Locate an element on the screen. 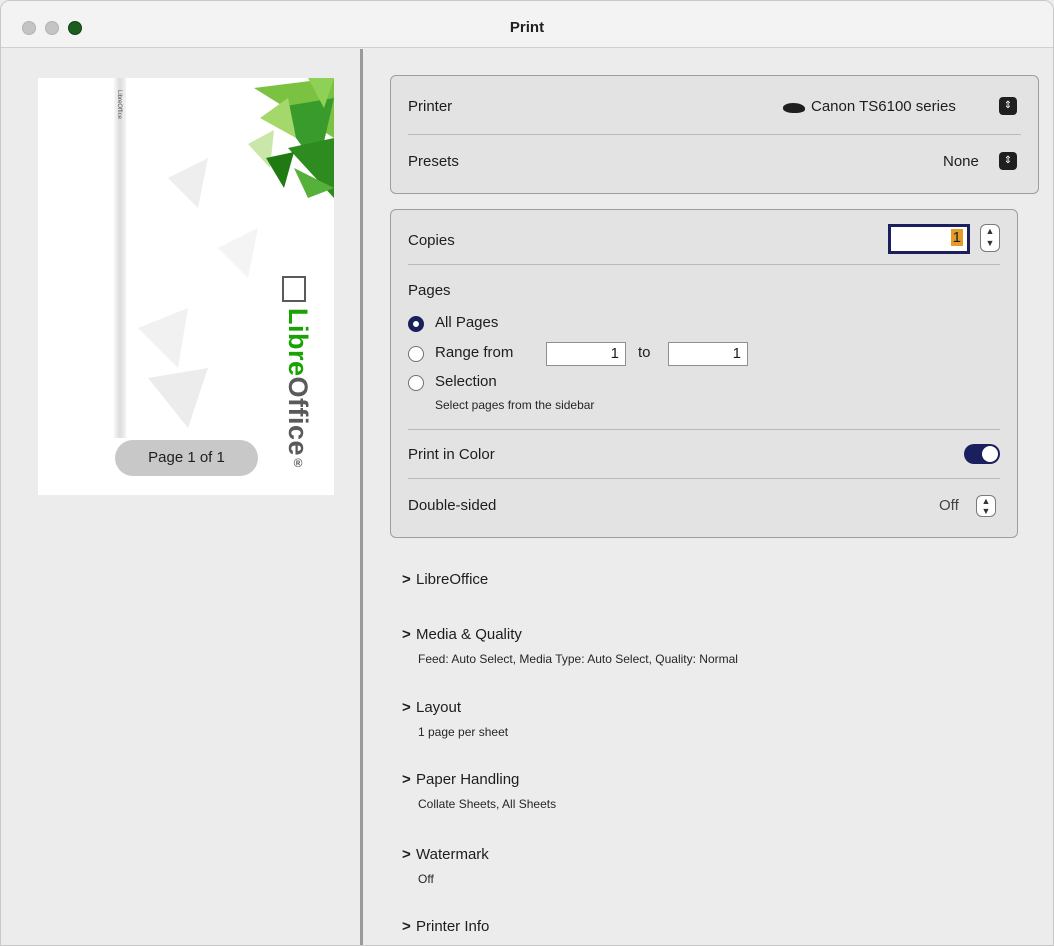  double-sided-popup-icon: ▲ ▼ is located at coordinates (986, 506).